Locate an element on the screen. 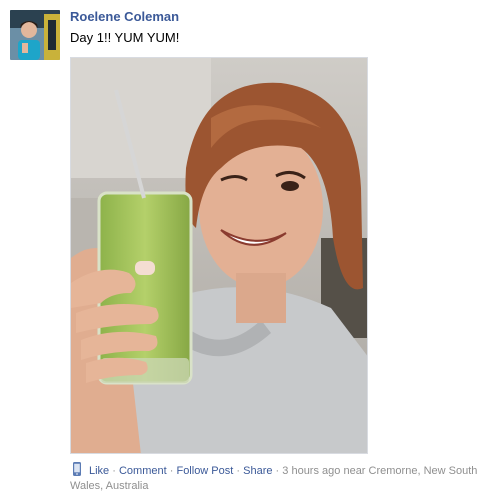 Image resolution: width=484 pixels, height=497 pixels. like-link: Like is located at coordinates (99, 471).